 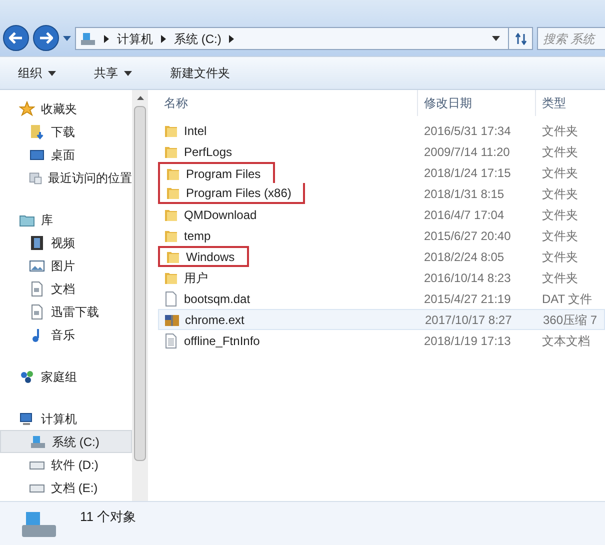 What do you see at coordinates (113, 73) in the screenshot?
I see `toolbar-button: 共享` at bounding box center [113, 73].